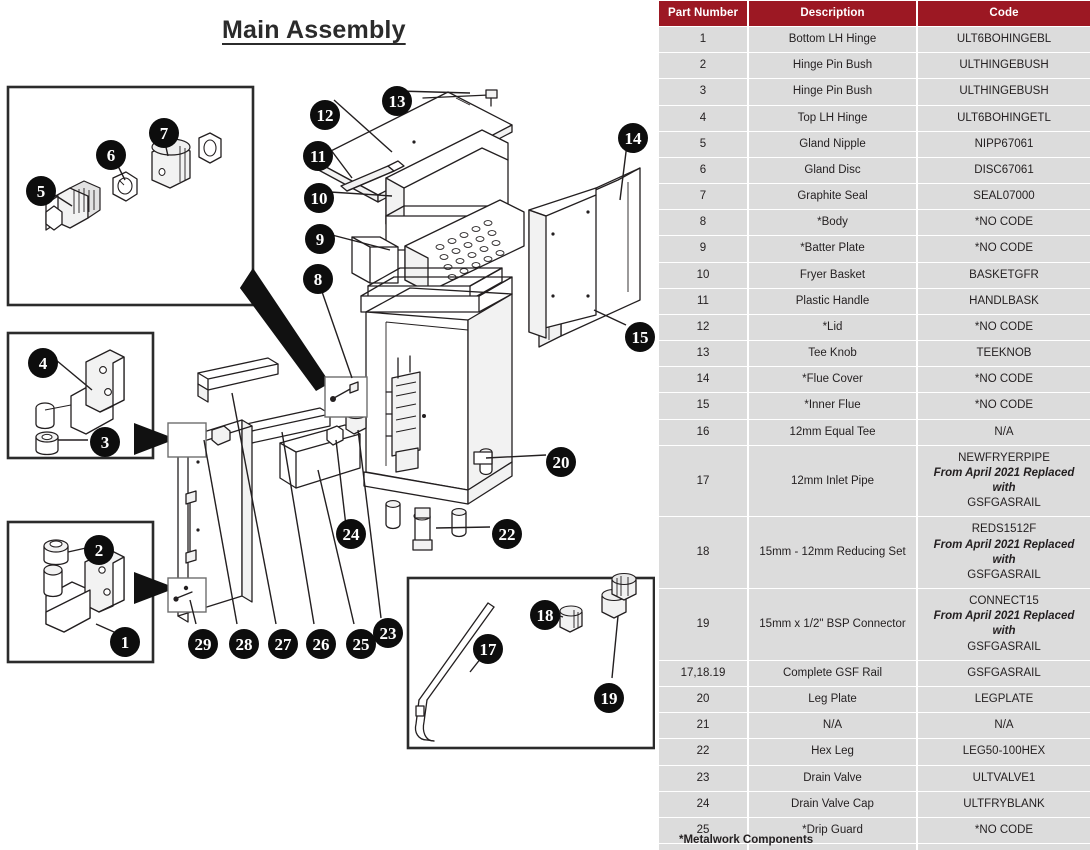  I want to click on cell-code: BASKETGFR, so click(1004, 275).